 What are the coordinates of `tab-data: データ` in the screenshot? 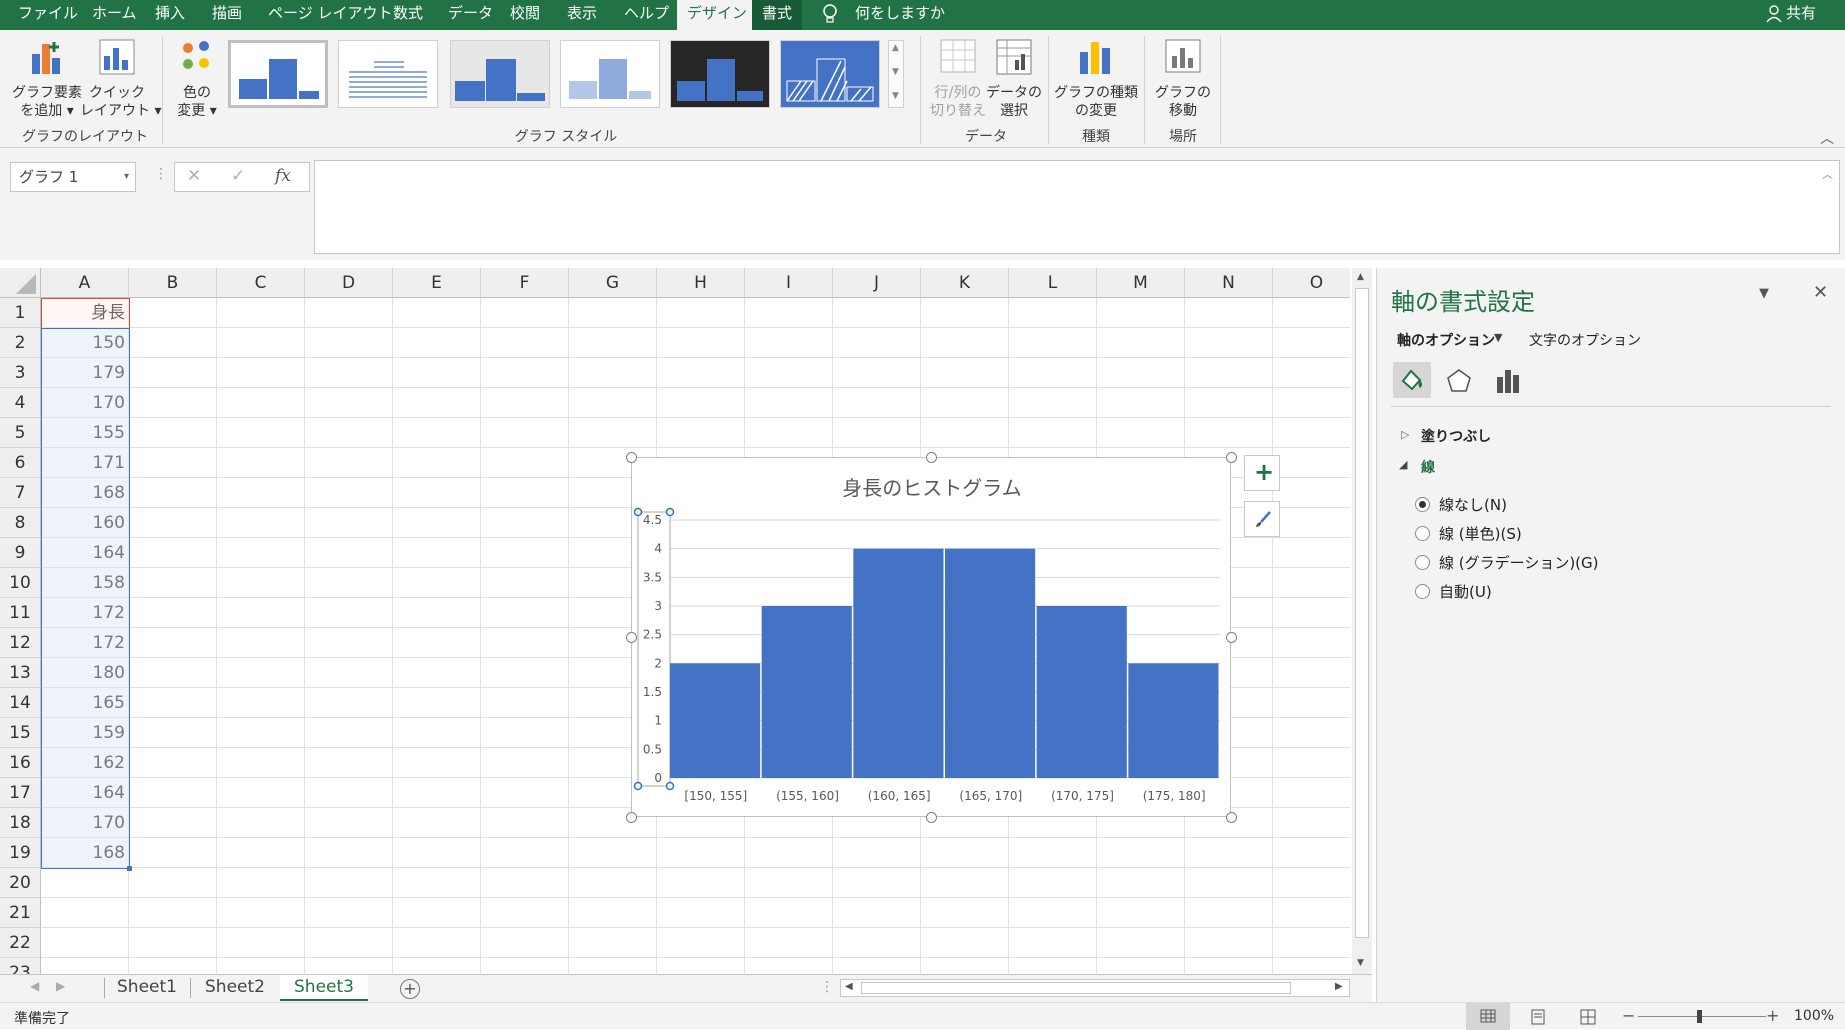 It's located at (470, 15).